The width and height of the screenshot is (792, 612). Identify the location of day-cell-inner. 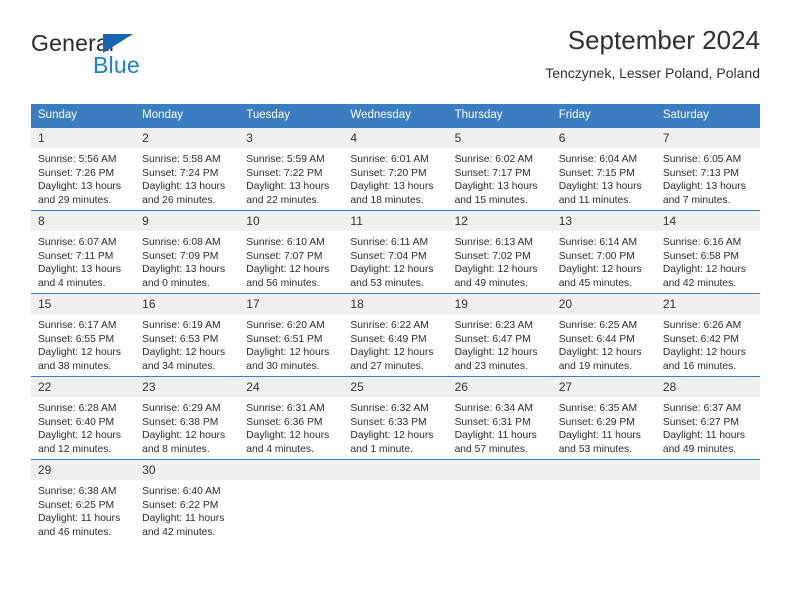
(291, 501).